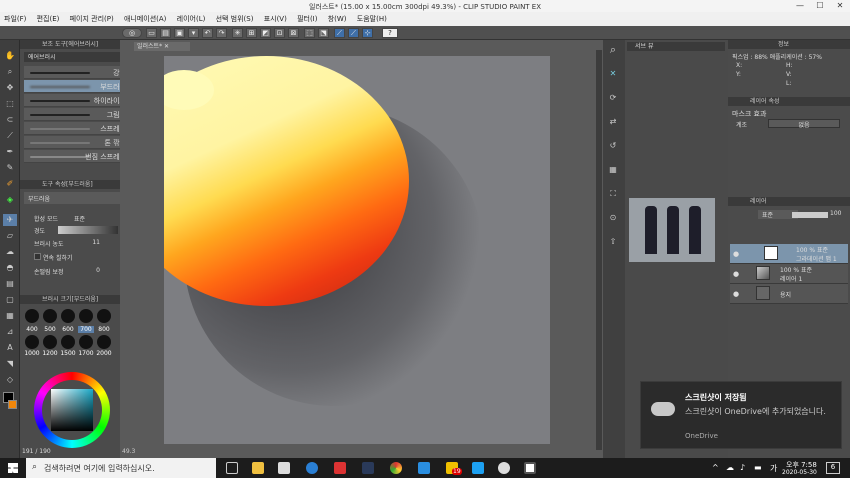 The height and width of the screenshot is (478, 850). What do you see at coordinates (789, 274) in the screenshot?
I see `layer-row: ● 100 % 표준 레이어 1` at bounding box center [789, 274].